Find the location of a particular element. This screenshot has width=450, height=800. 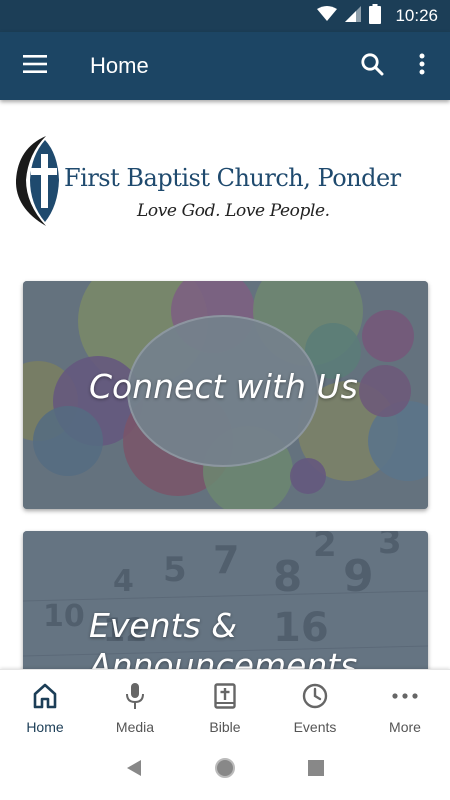

search-icon is located at coordinates (372, 66).